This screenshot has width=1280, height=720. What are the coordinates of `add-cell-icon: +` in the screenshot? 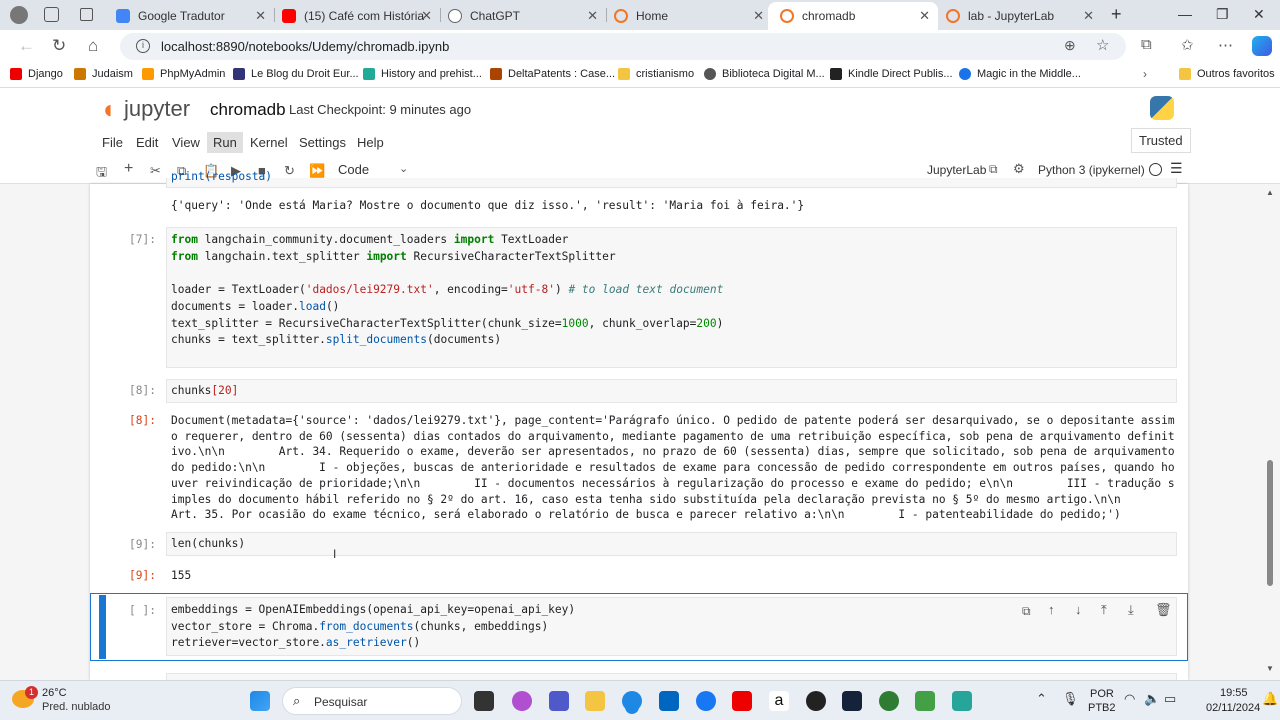 It's located at (128, 169).